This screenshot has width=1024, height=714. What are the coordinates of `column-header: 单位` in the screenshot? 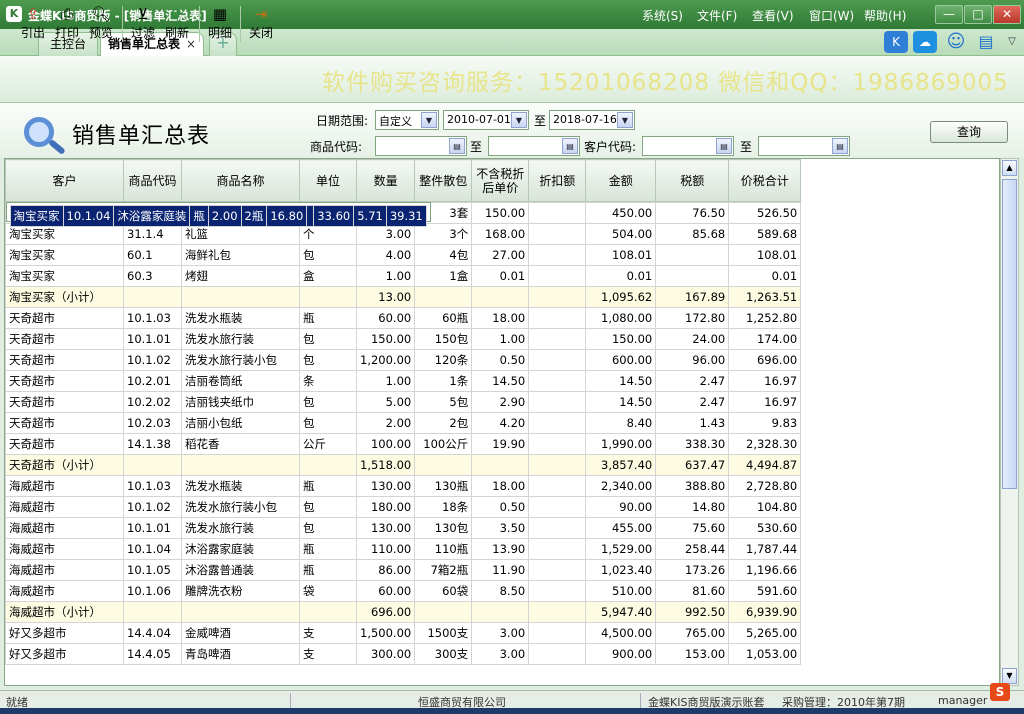 It's located at (328, 181).